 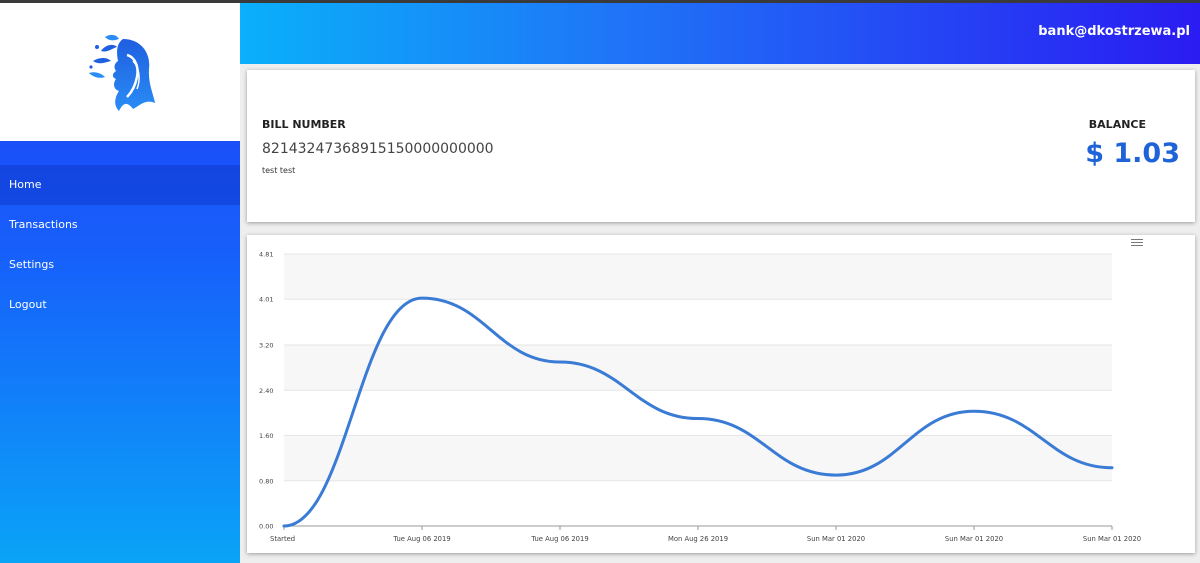 What do you see at coordinates (1114, 31) in the screenshot?
I see `user-email: bank@dkostrzewa.pl` at bounding box center [1114, 31].